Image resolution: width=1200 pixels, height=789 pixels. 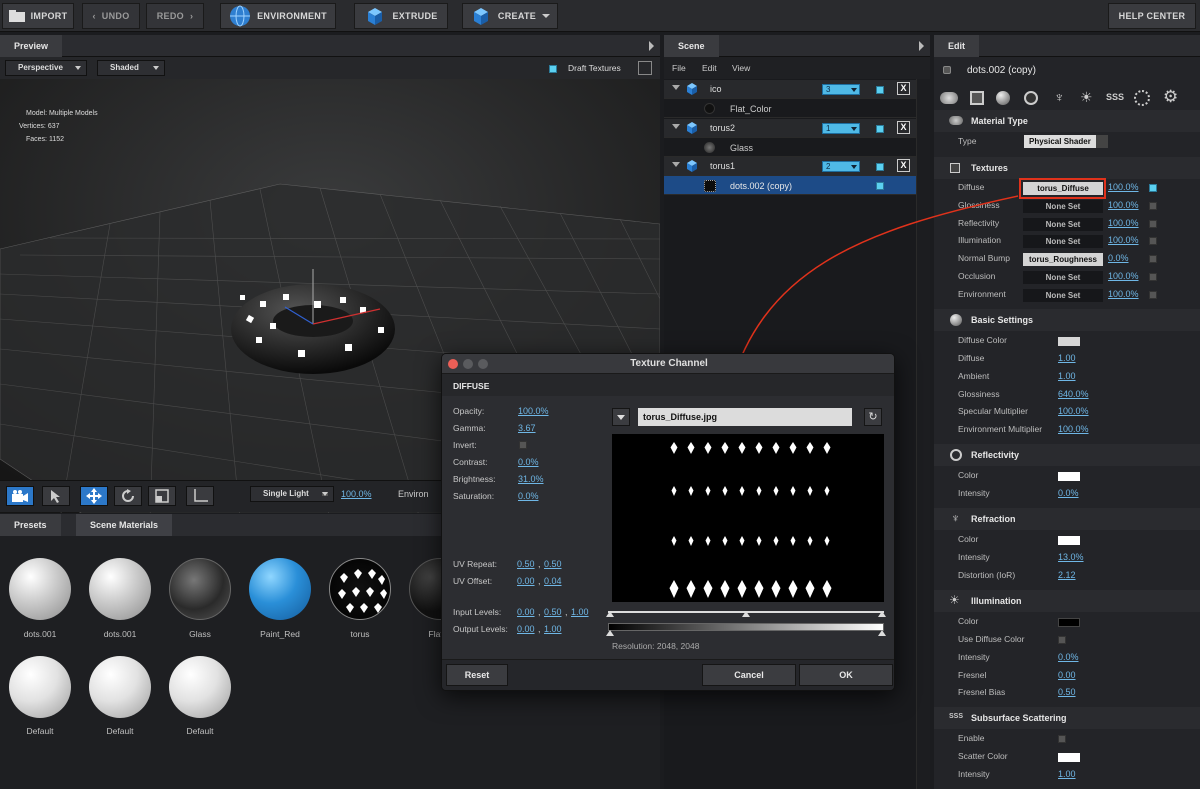 What do you see at coordinates (651, 46) in the screenshot?
I see `collapse-arrow-icon` at bounding box center [651, 46].